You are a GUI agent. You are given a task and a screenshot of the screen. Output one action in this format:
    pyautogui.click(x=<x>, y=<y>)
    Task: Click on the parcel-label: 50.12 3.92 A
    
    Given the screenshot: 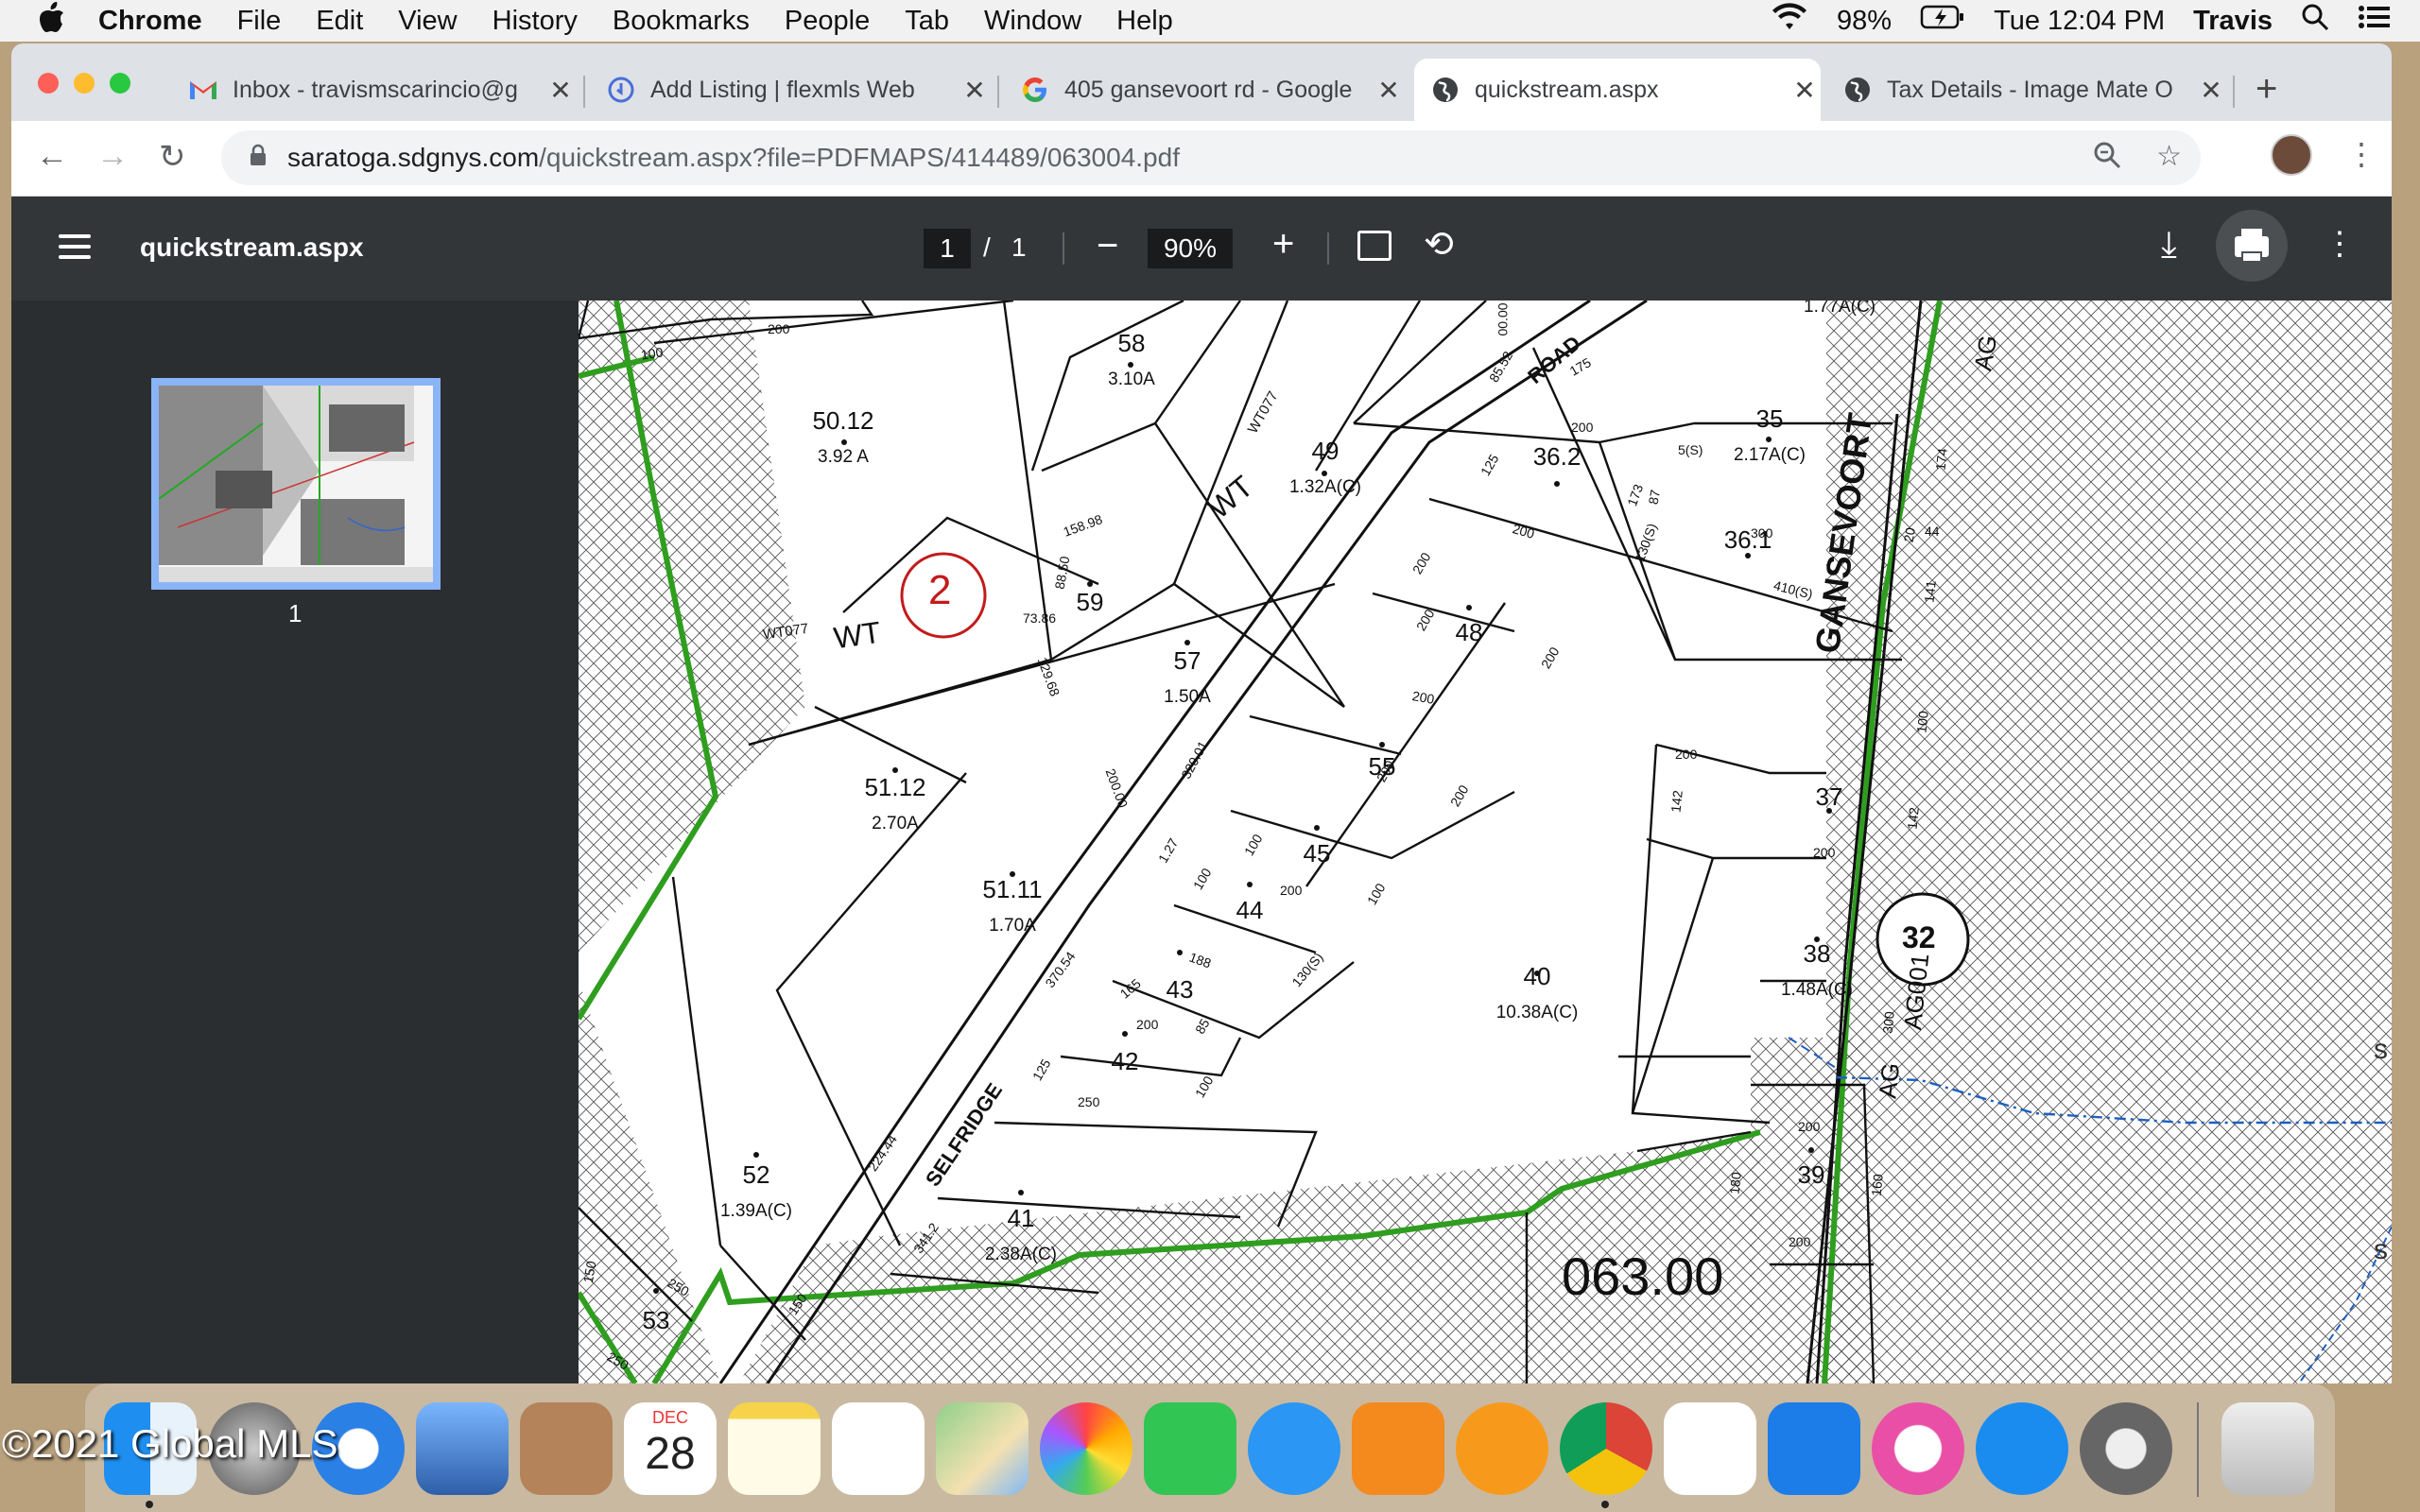 What is the action you would take?
    pyautogui.click(x=843, y=437)
    